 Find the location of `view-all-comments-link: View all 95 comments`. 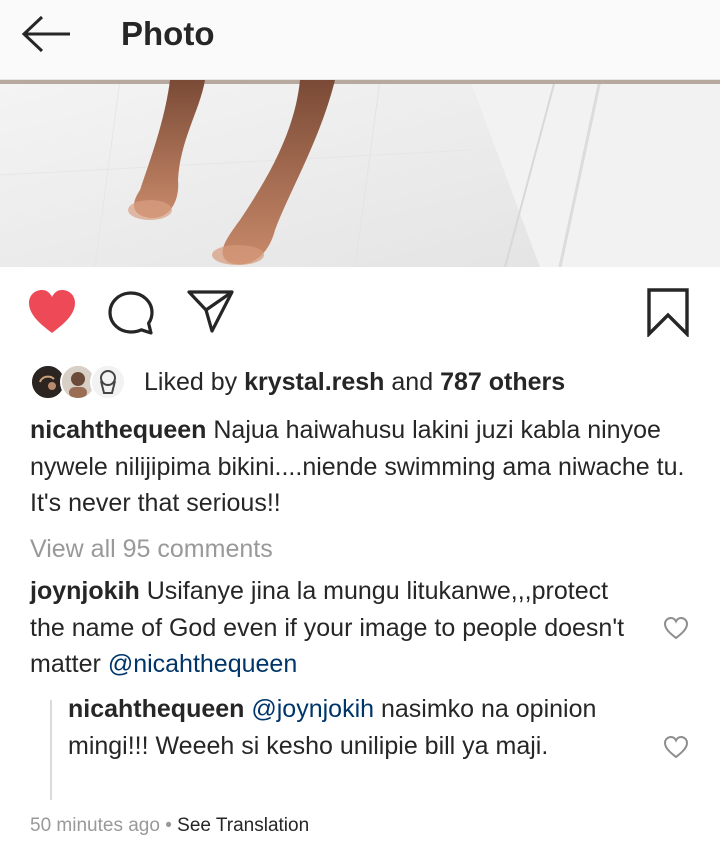

view-all-comments-link: View all 95 comments is located at coordinates (151, 549).